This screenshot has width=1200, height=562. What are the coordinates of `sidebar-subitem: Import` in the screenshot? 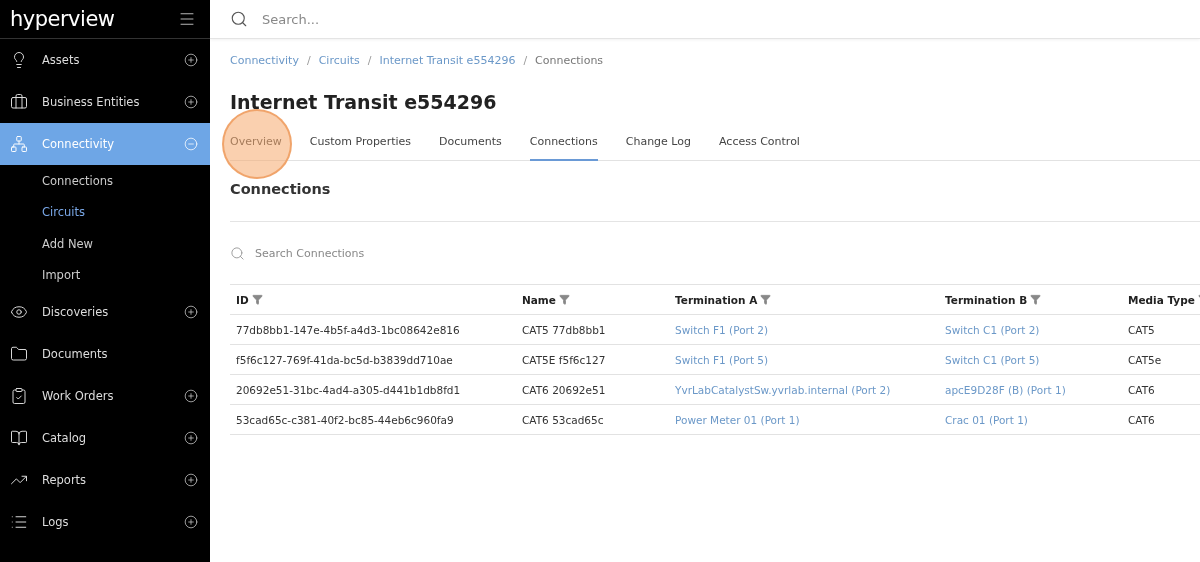 It's located at (105, 275).